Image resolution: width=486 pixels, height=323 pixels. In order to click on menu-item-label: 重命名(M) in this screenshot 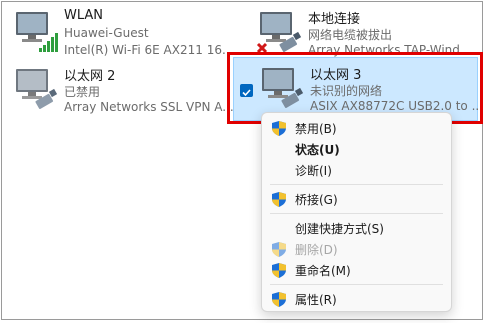, I will do `click(323, 271)`.